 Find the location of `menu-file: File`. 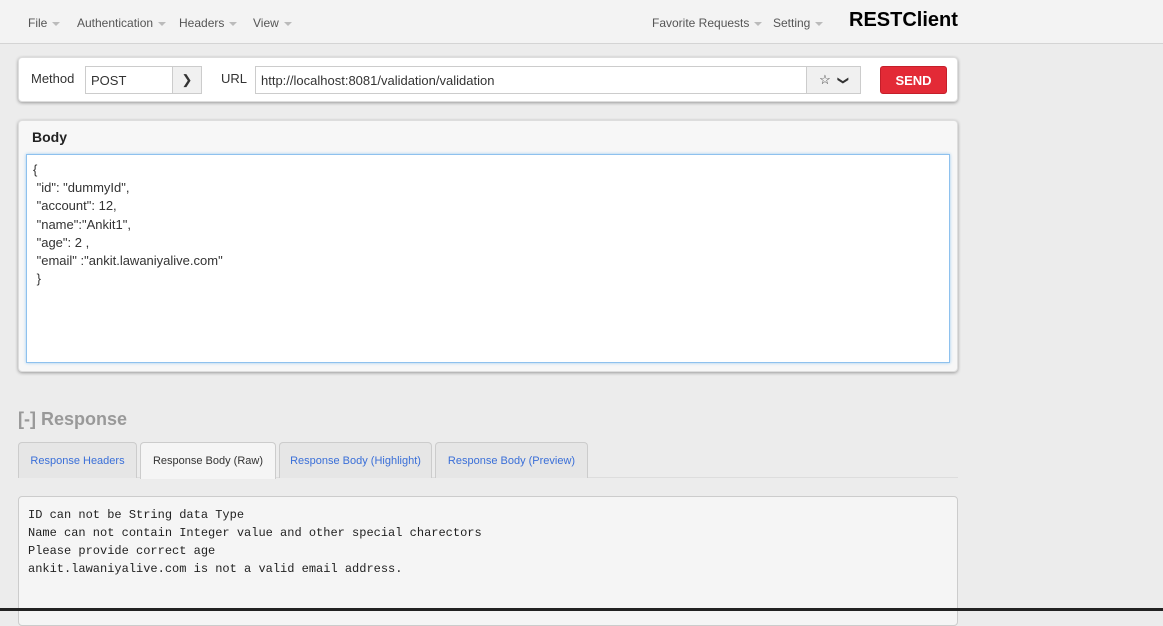

menu-file: File is located at coordinates (44, 23).